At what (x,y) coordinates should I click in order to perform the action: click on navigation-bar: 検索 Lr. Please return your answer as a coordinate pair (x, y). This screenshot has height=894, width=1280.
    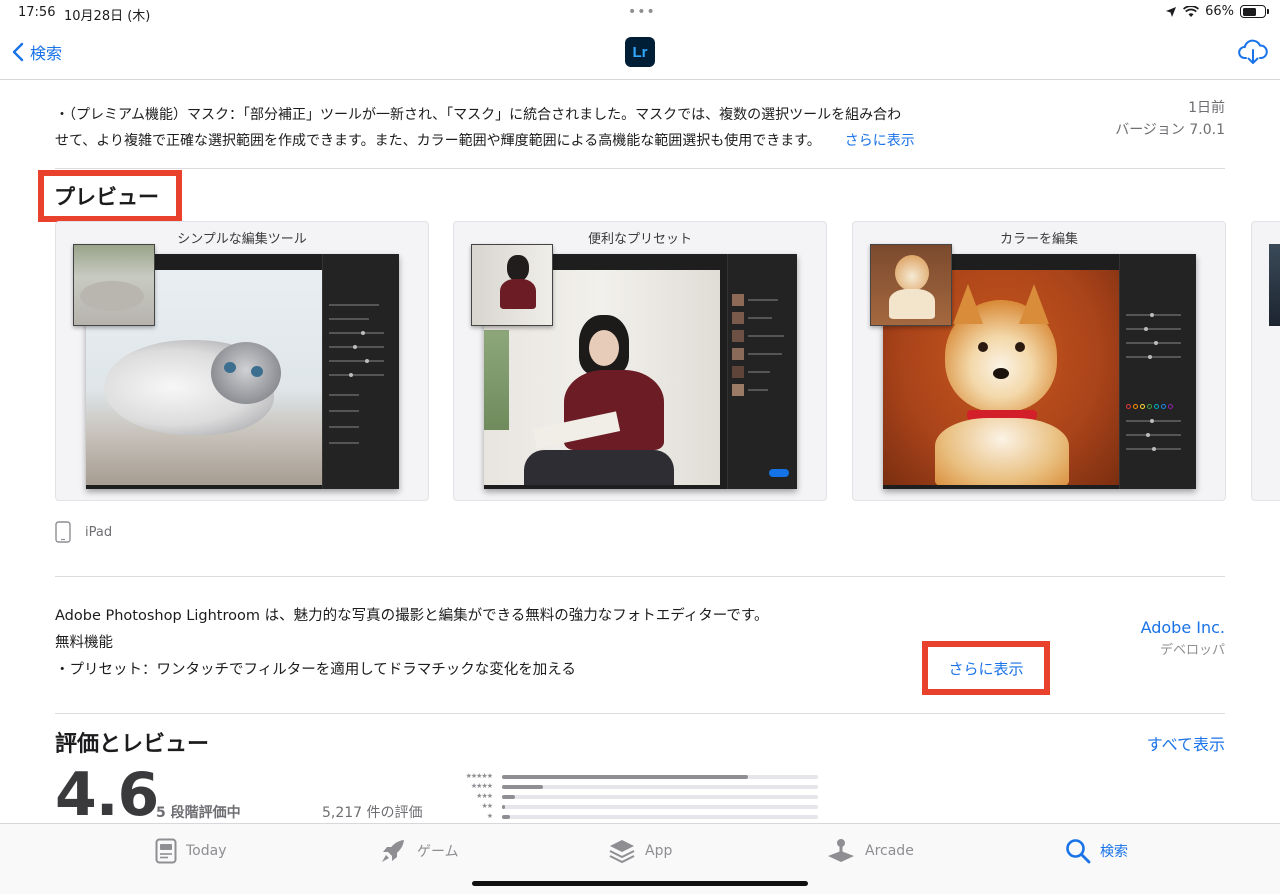
    Looking at the image, I should click on (640, 53).